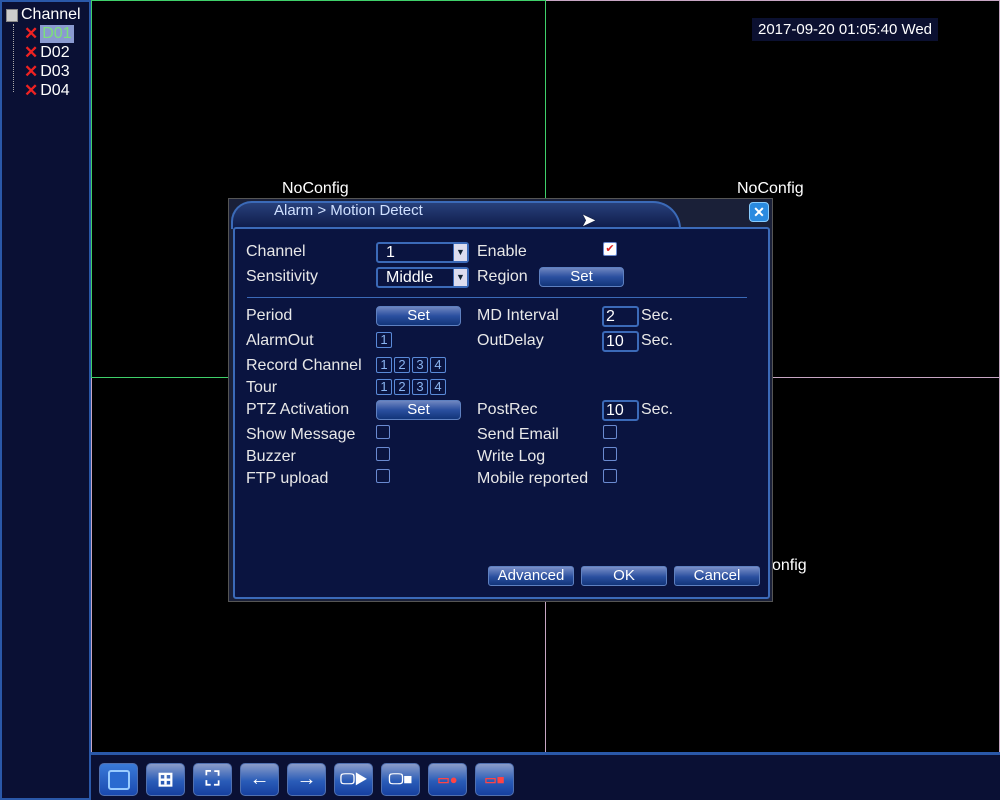 The image size is (1000, 800). I want to click on stop-tour-button: 🖵■, so click(400, 779).